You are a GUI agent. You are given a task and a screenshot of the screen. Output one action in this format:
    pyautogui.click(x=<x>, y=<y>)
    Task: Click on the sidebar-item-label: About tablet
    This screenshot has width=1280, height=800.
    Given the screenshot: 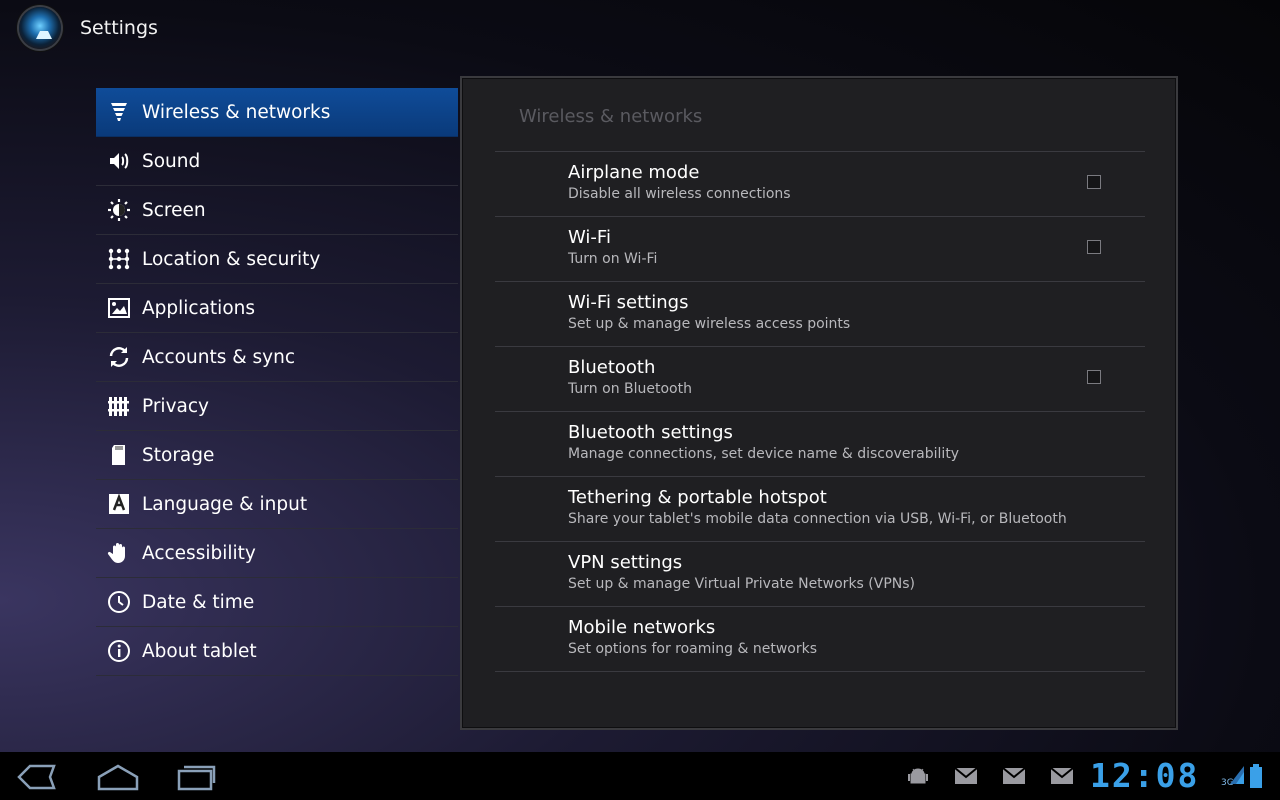 What is the action you would take?
    pyautogui.click(x=199, y=651)
    